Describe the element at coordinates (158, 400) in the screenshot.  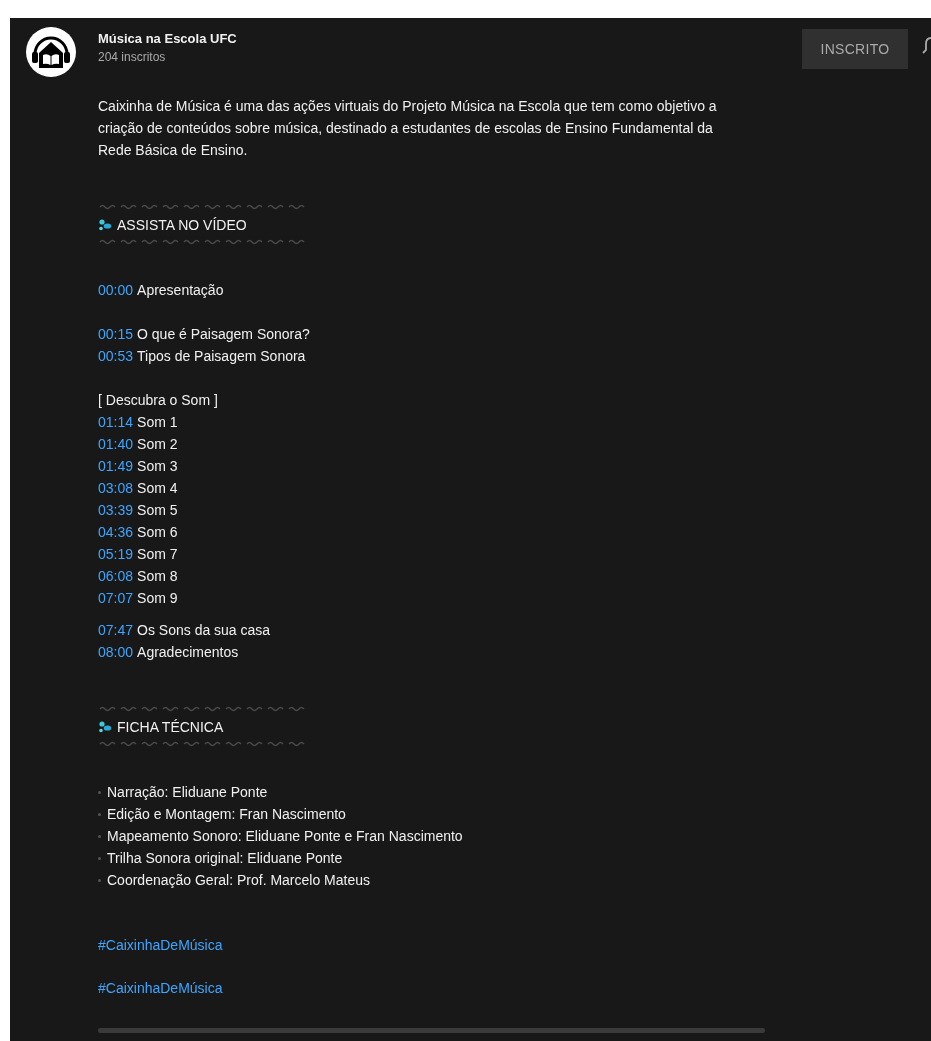
I see `section-label: [ Descubra o Som ]` at that location.